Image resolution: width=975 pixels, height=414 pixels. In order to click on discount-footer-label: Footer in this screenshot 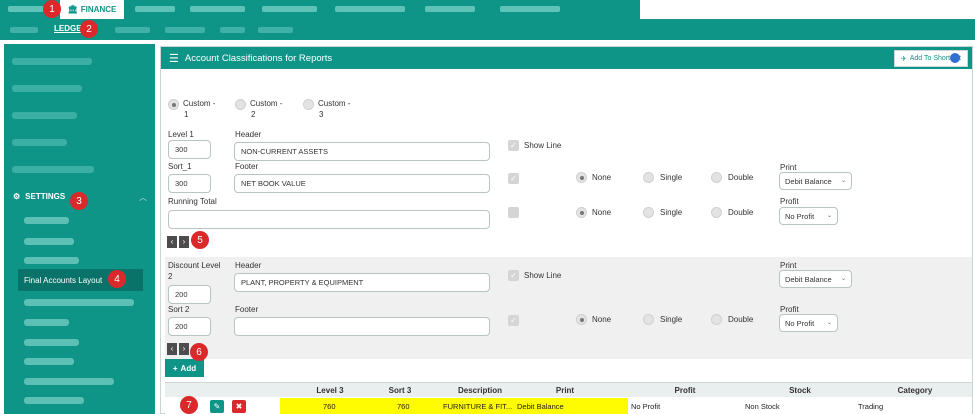, I will do `click(247, 309)`.